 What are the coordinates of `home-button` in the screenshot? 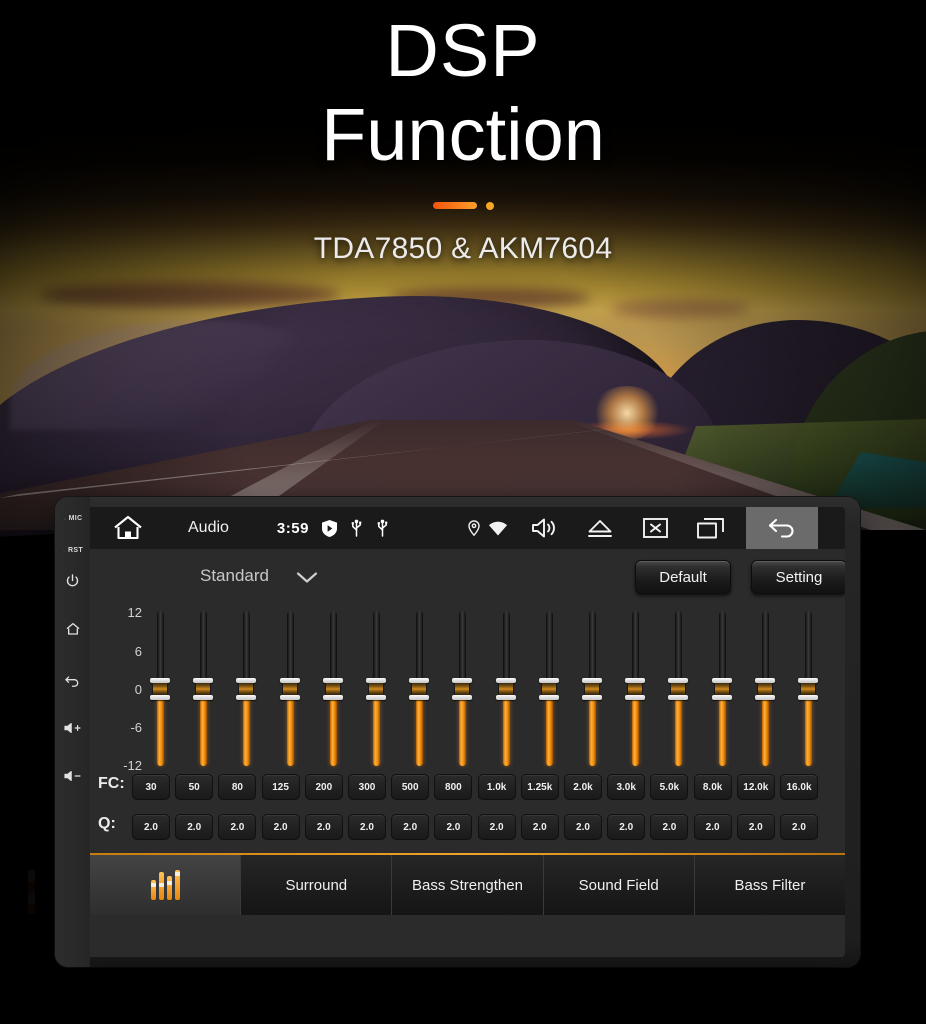 It's located at (72, 629).